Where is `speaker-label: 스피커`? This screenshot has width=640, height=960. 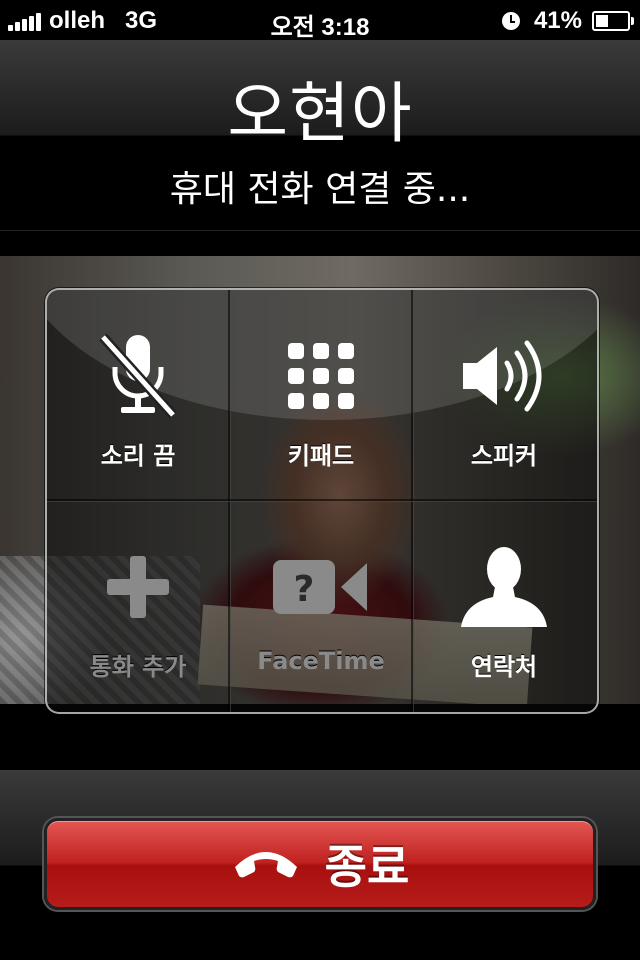 speaker-label: 스피커 is located at coordinates (504, 456).